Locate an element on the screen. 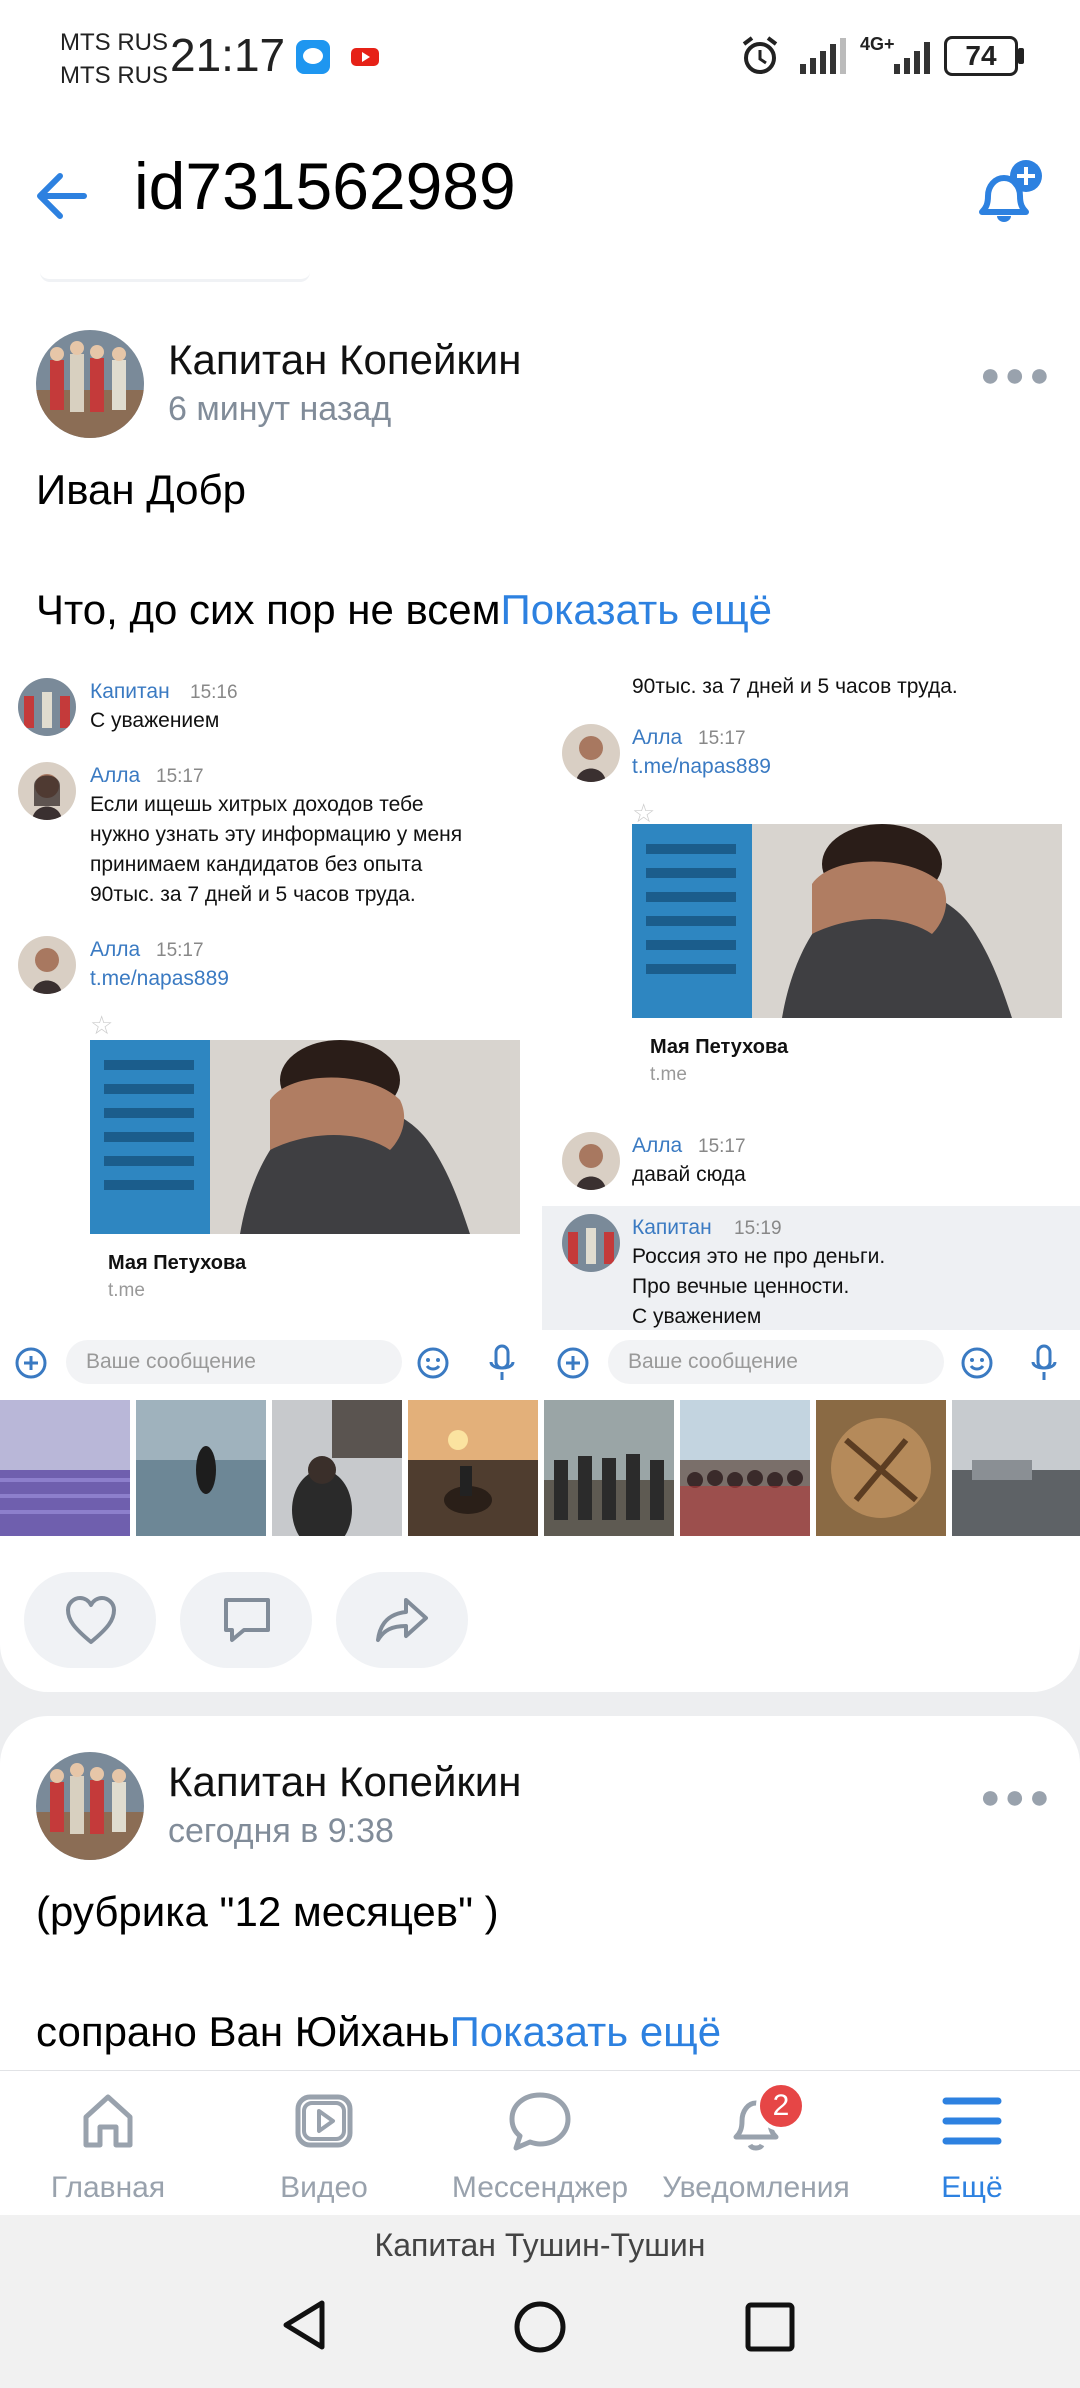 This screenshot has width=1080, height=2388. battery-level: 74 is located at coordinates (981, 55).